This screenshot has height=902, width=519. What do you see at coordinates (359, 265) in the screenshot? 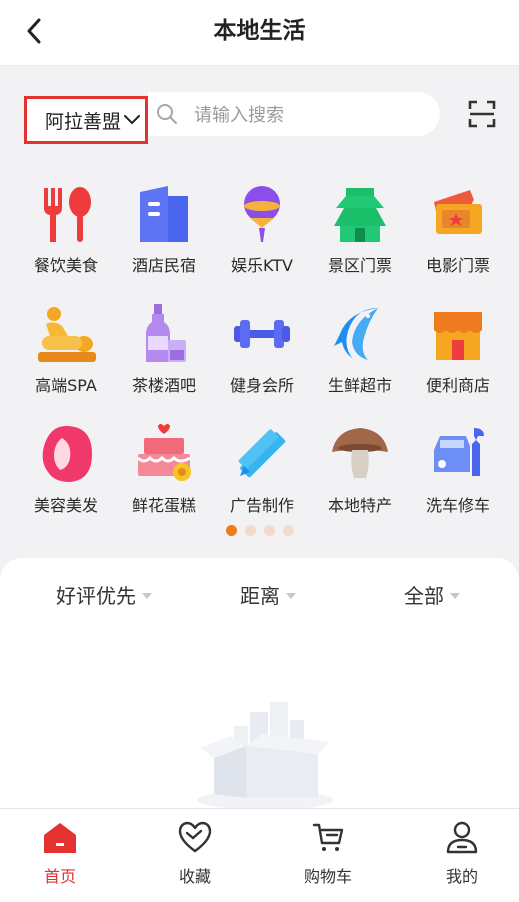
I see `category-label: 景区门票` at bounding box center [359, 265].